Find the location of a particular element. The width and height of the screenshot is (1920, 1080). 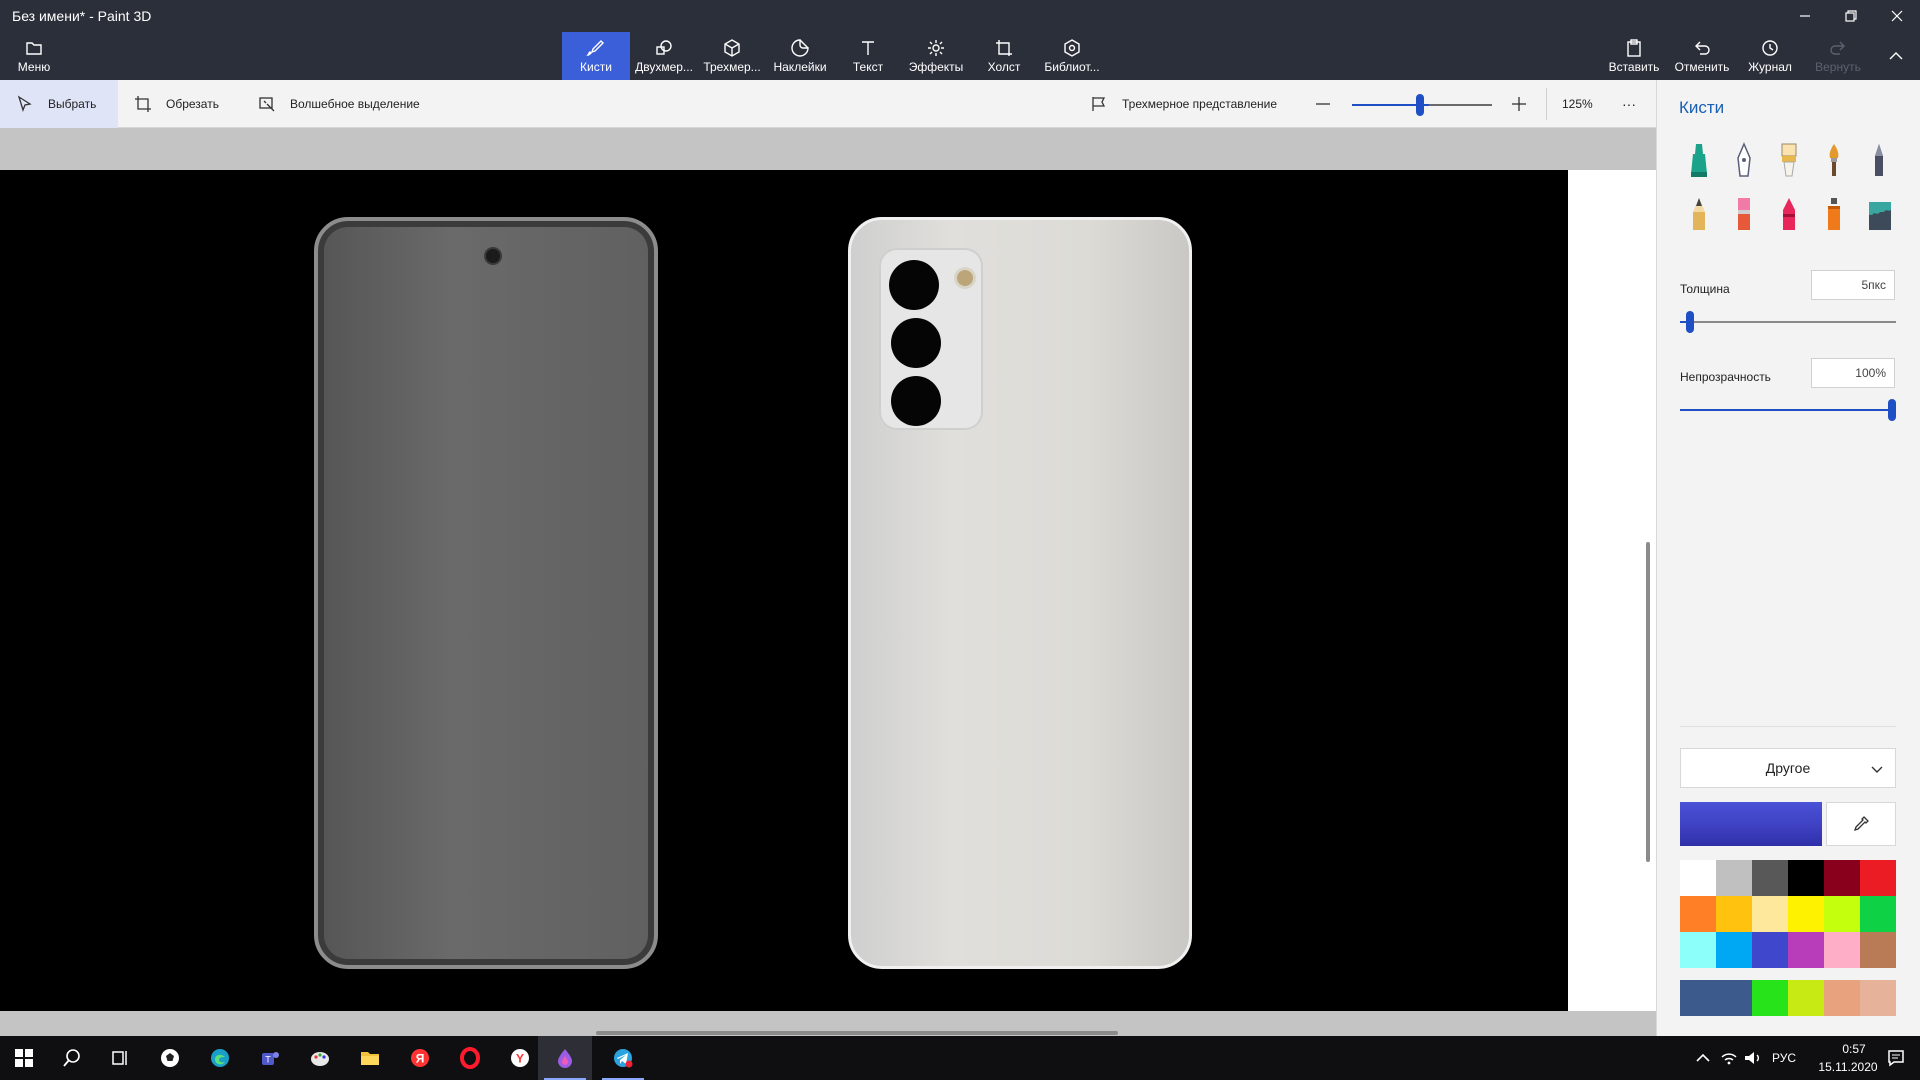

color-mode-dropdown: Другое is located at coordinates (1788, 768).